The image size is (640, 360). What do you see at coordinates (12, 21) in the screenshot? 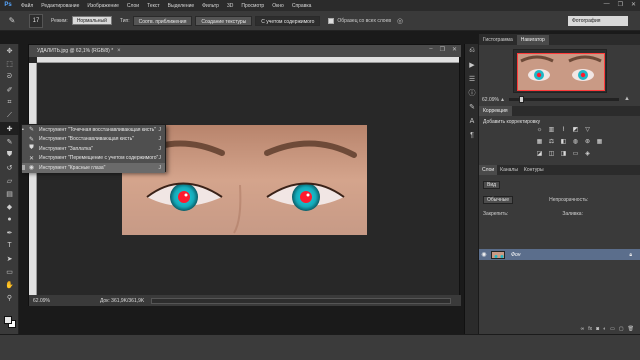
I see `healing-brush-icon: ✎` at bounding box center [12, 21].